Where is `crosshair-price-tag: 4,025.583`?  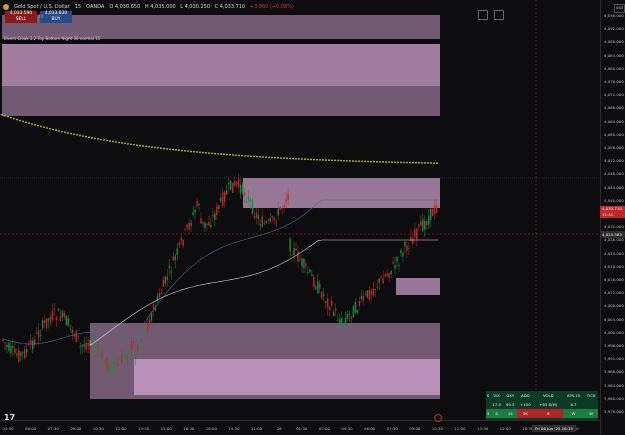 crosshair-price-tag: 4,025.583 is located at coordinates (612, 234).